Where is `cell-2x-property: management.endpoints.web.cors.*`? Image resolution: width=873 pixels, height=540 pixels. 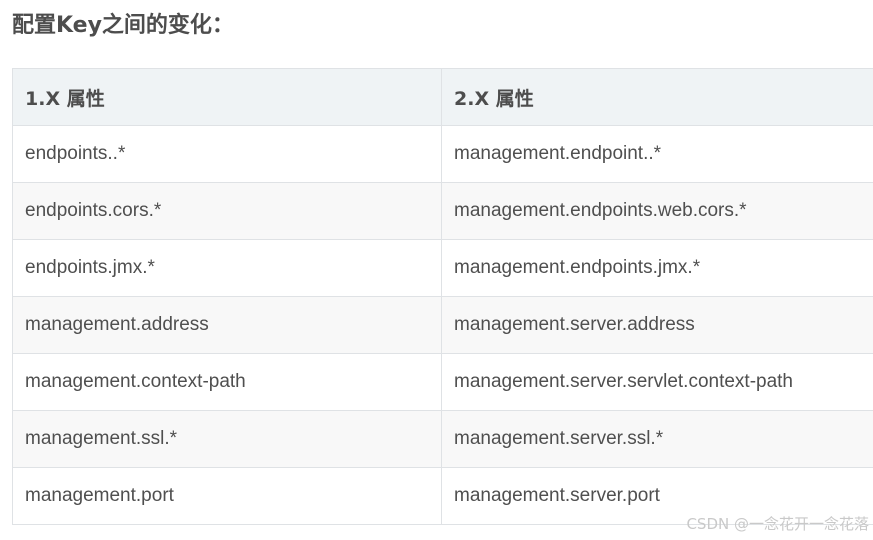
cell-2x-property: management.endpoints.web.cors.* is located at coordinates (657, 211).